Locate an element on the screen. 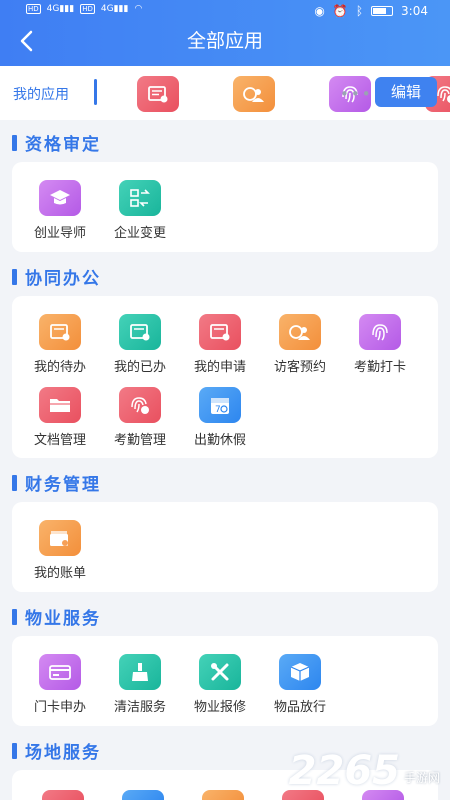 Image resolution: width=450 pixels, height=800 pixels. bluetooth-icon: ᛒ is located at coordinates (359, 11).